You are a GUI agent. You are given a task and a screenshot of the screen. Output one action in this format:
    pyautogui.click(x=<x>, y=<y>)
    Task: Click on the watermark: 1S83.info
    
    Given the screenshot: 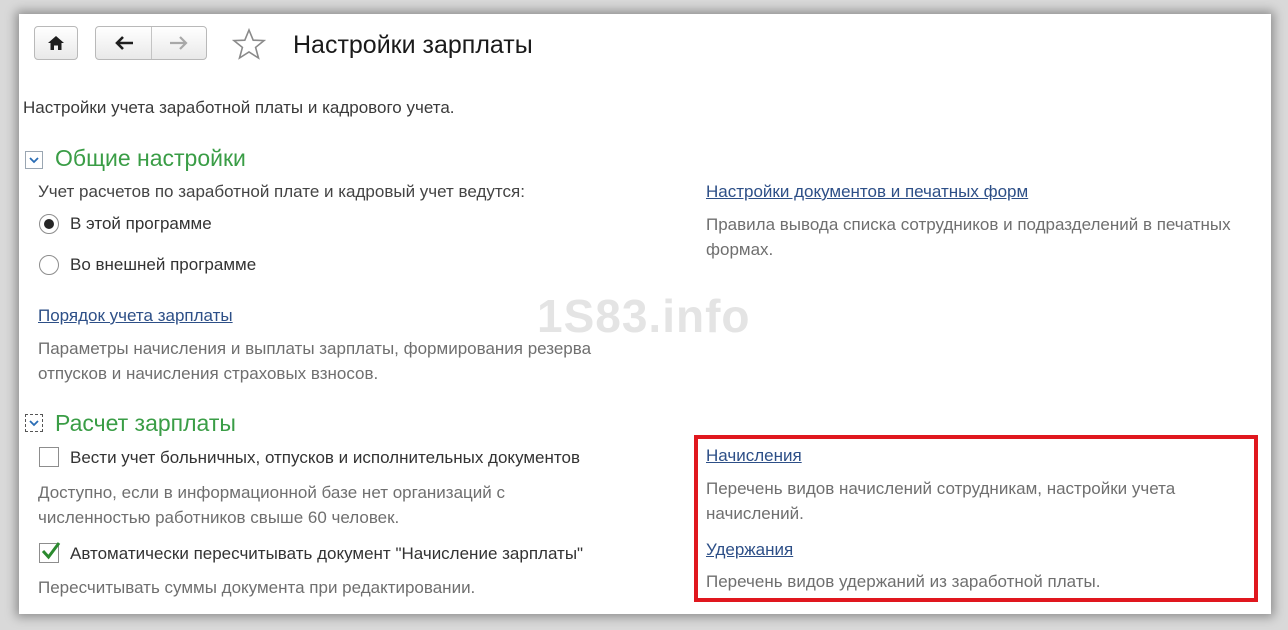 What is the action you would take?
    pyautogui.click(x=644, y=316)
    